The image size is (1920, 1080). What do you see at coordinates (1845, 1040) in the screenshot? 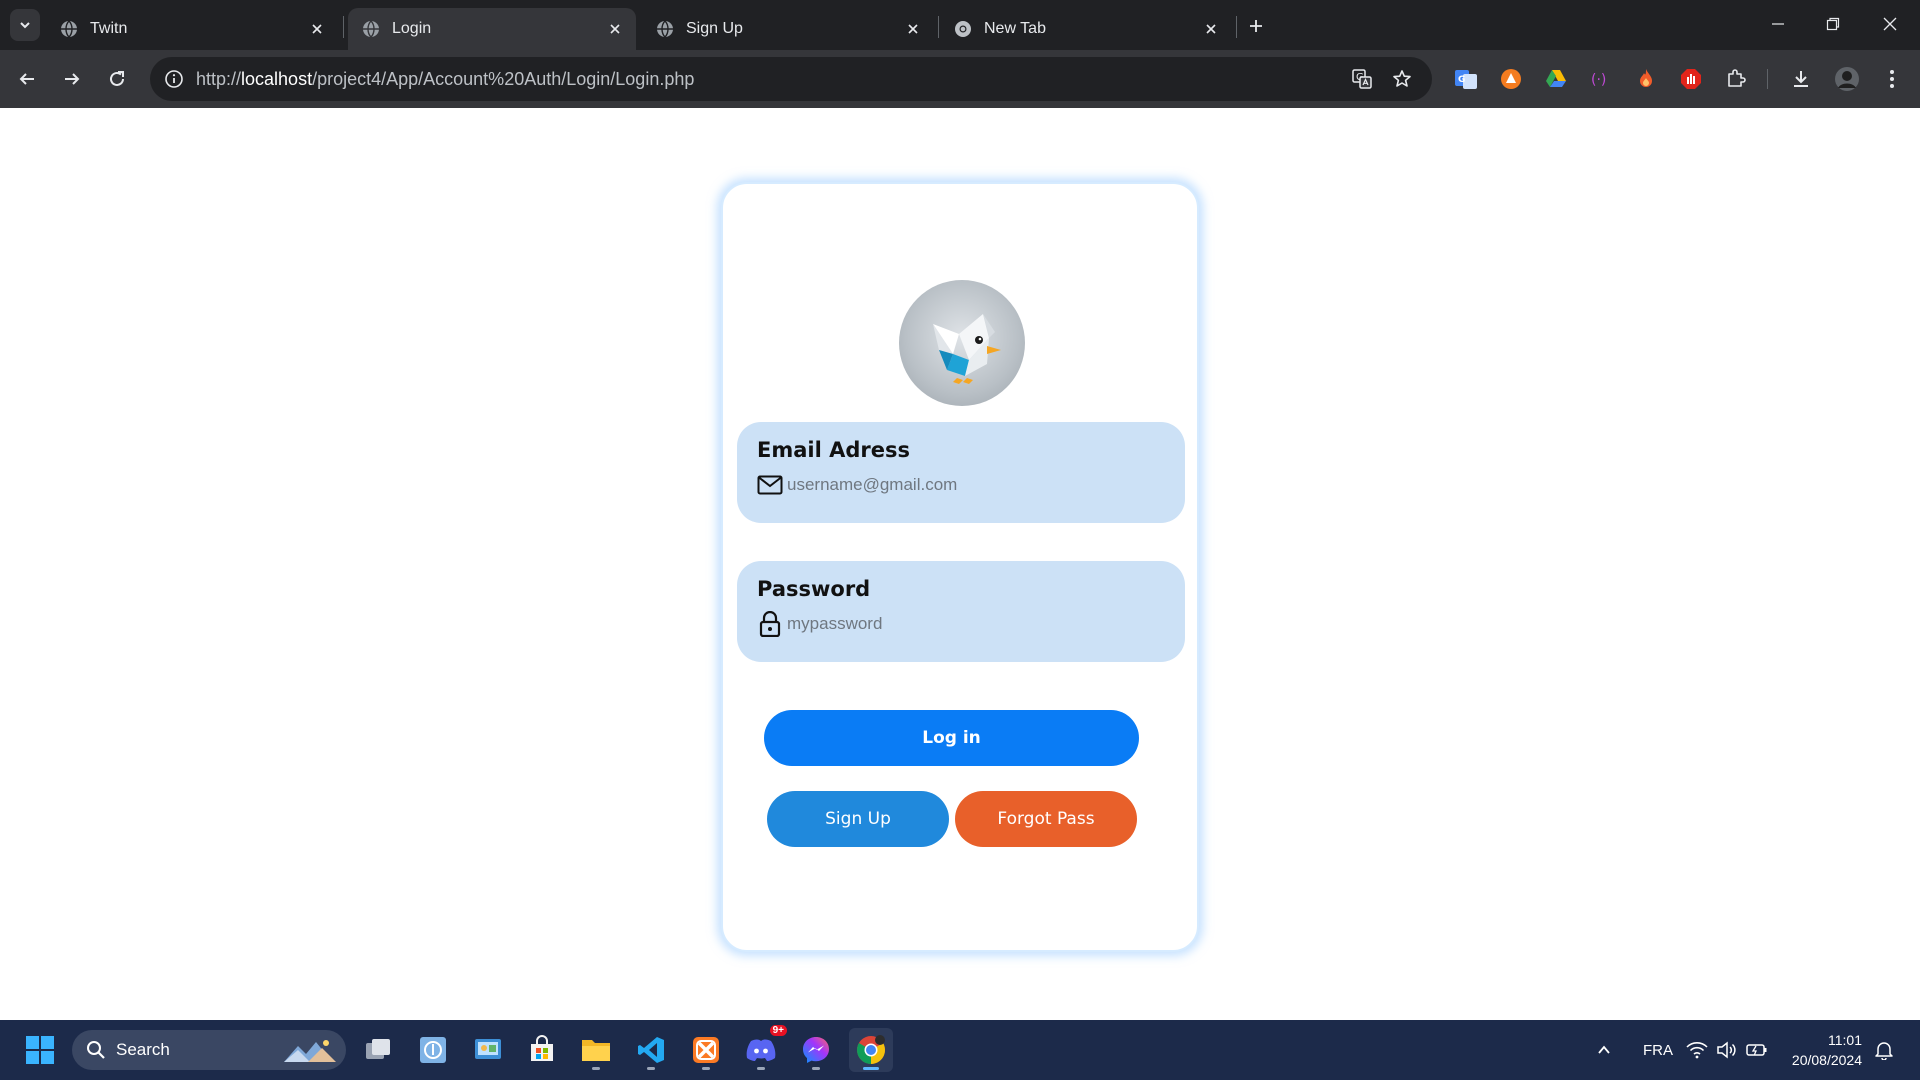
I see `clock-time: 11:01` at bounding box center [1845, 1040].